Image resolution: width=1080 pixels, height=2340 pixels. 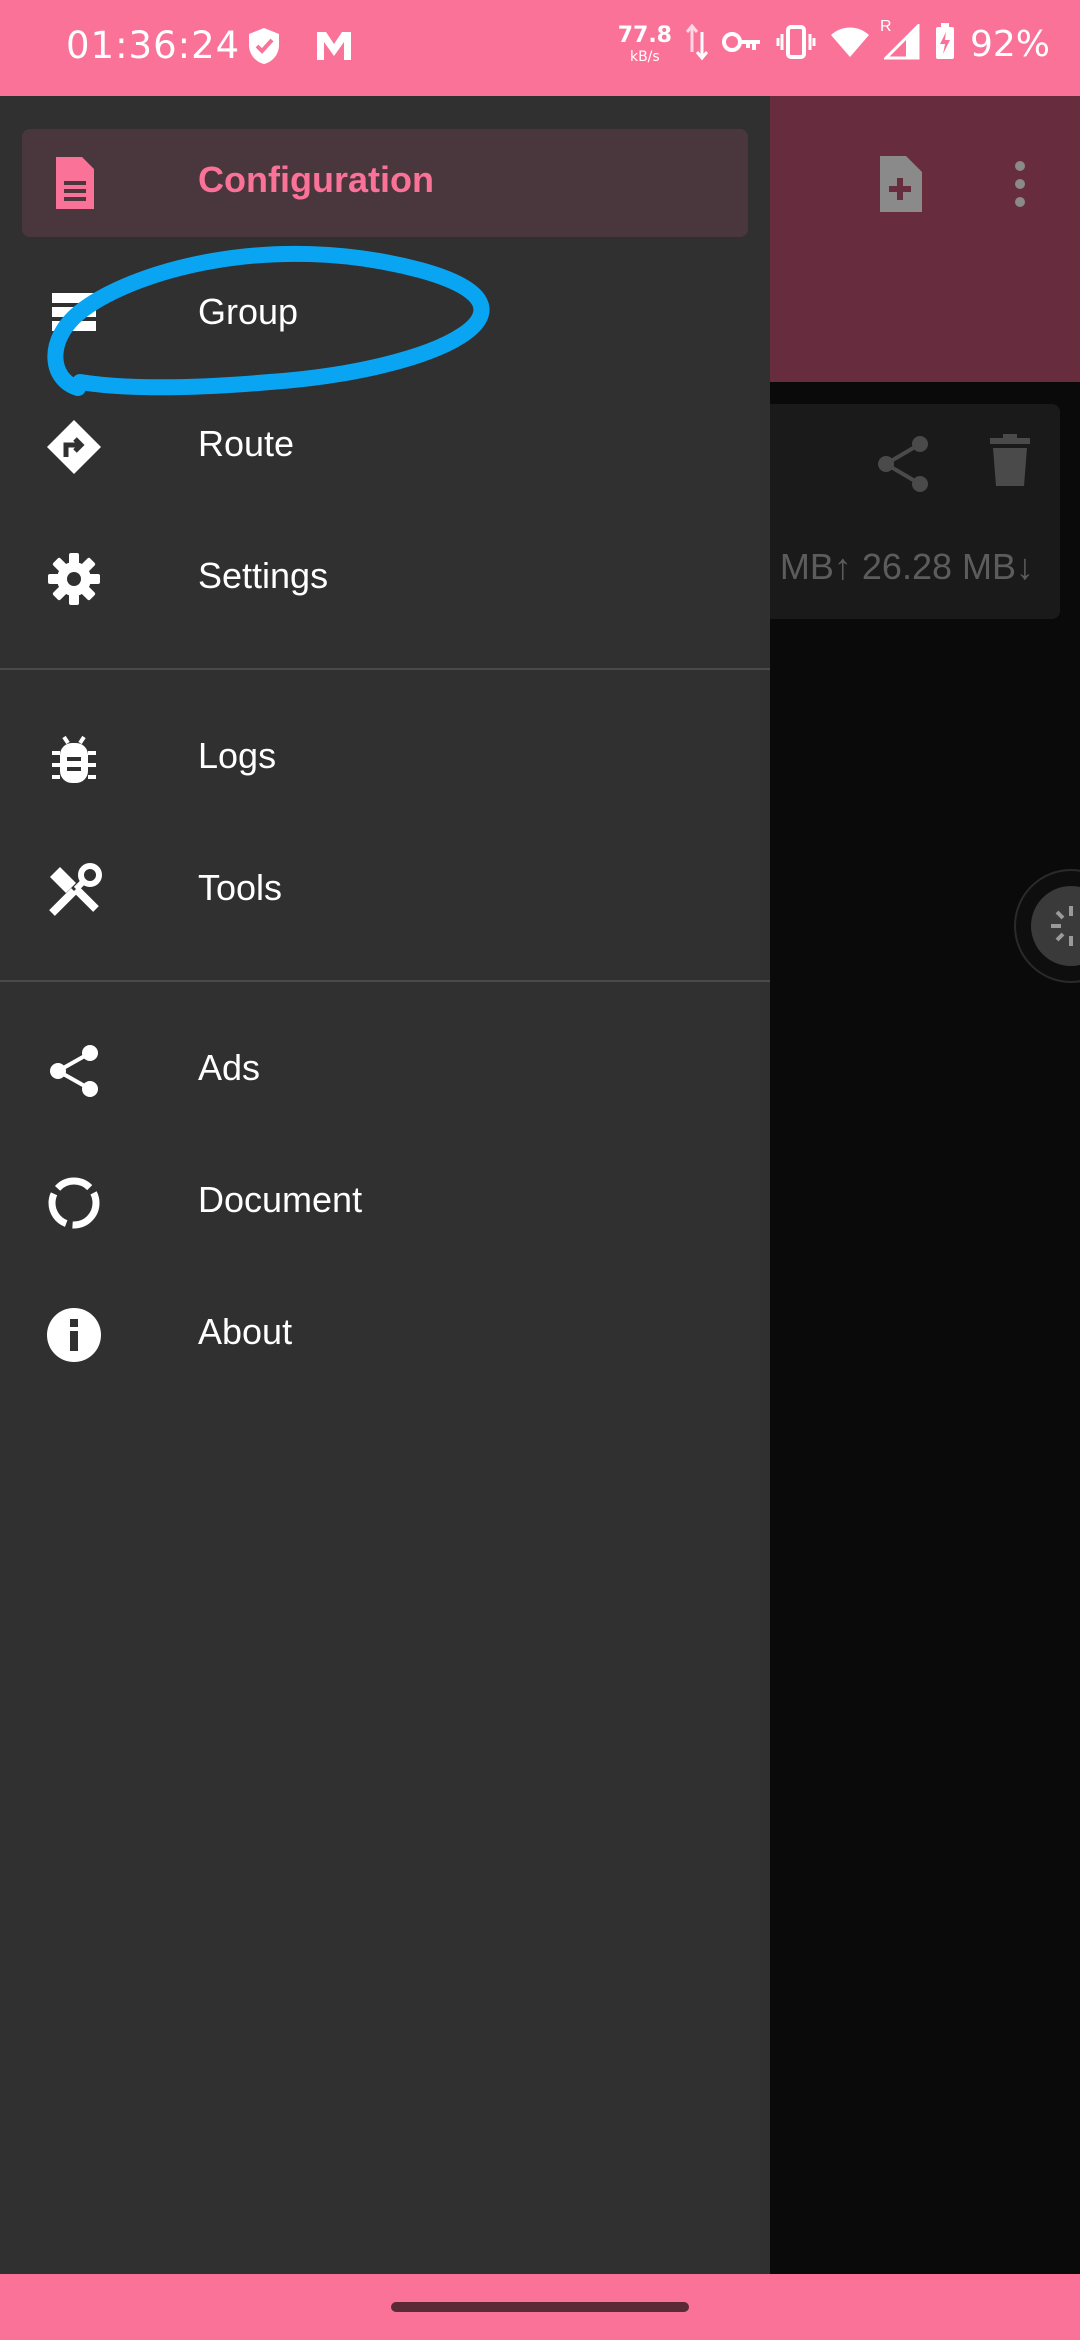 What do you see at coordinates (385, 447) in the screenshot?
I see `nav-item-route: Route` at bounding box center [385, 447].